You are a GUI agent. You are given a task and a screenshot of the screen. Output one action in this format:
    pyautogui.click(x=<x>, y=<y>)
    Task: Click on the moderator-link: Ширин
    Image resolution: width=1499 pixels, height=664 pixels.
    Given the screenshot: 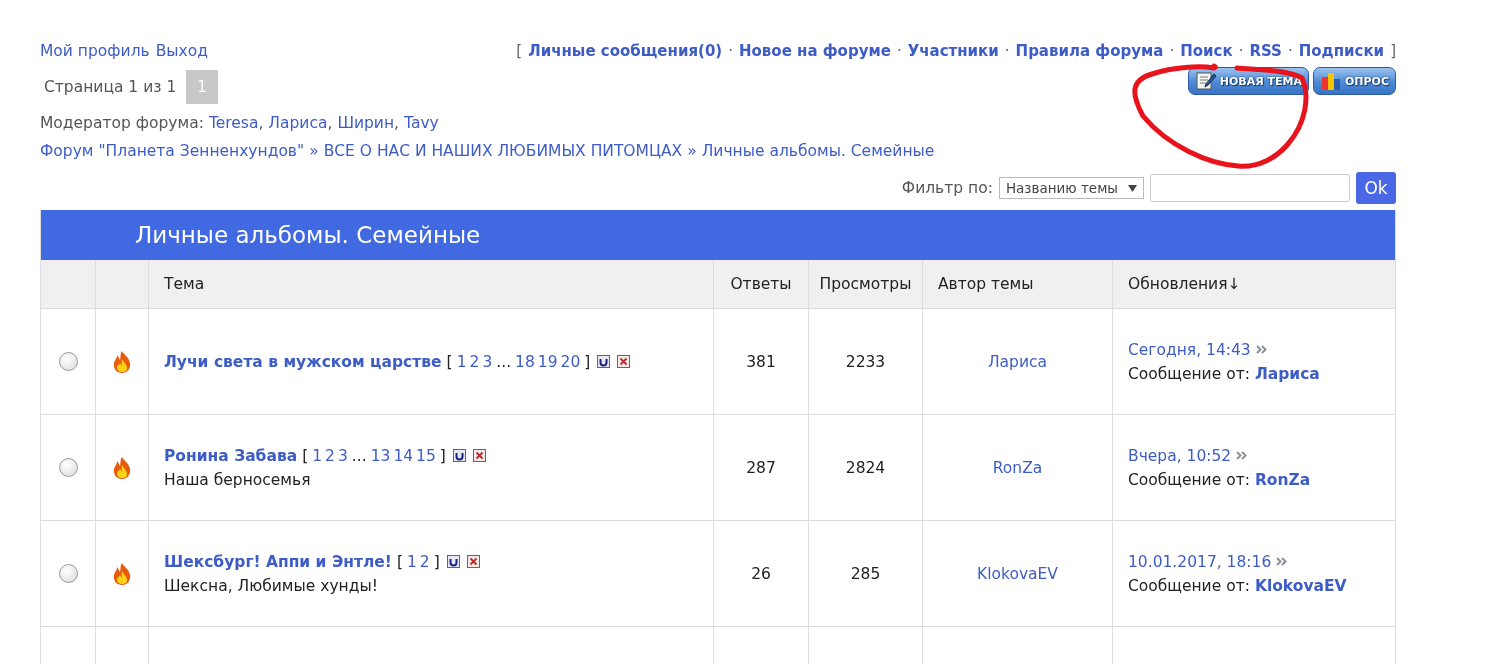 What is the action you would take?
    pyautogui.click(x=366, y=123)
    